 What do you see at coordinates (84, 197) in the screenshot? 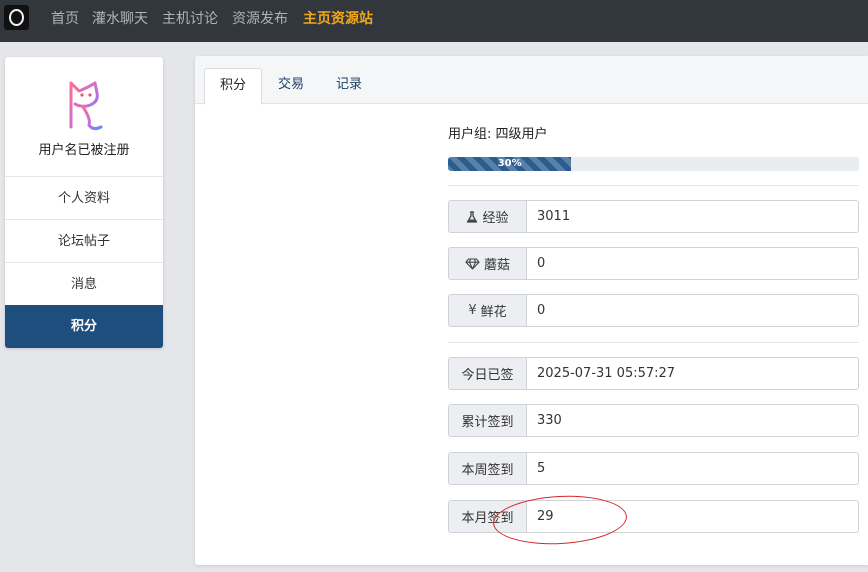
I see `sidebar-item-profile: 个人资料` at bounding box center [84, 197].